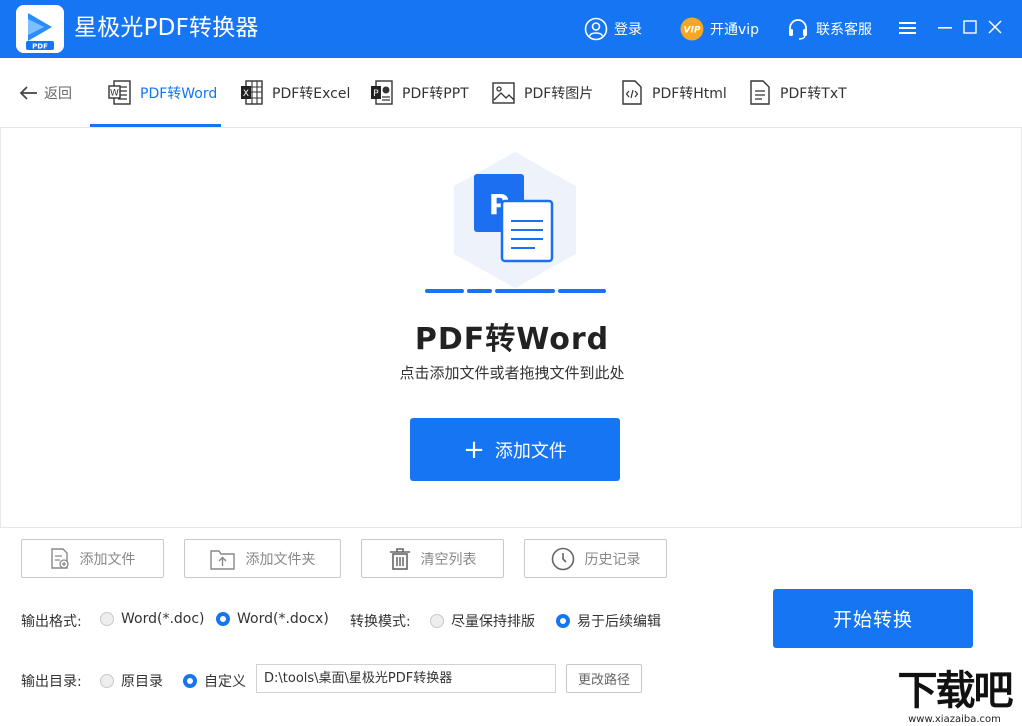 The height and width of the screenshot is (726, 1022). Describe the element at coordinates (632, 92) in the screenshot. I see `html-file-icon` at that location.